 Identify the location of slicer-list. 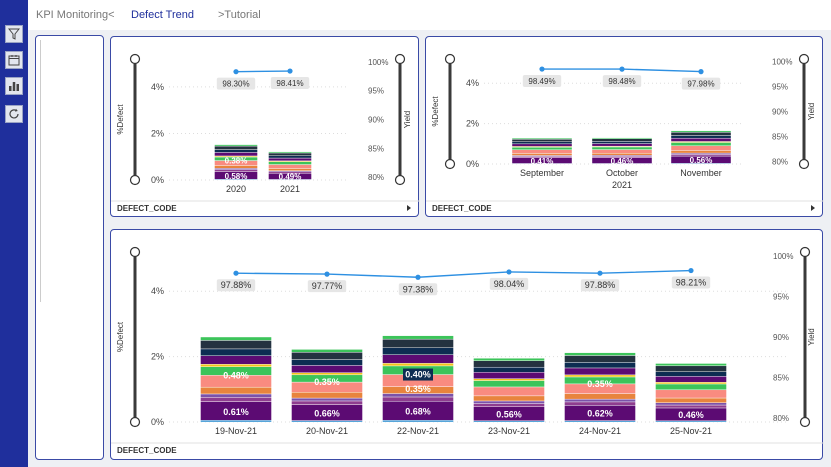
(69, 171).